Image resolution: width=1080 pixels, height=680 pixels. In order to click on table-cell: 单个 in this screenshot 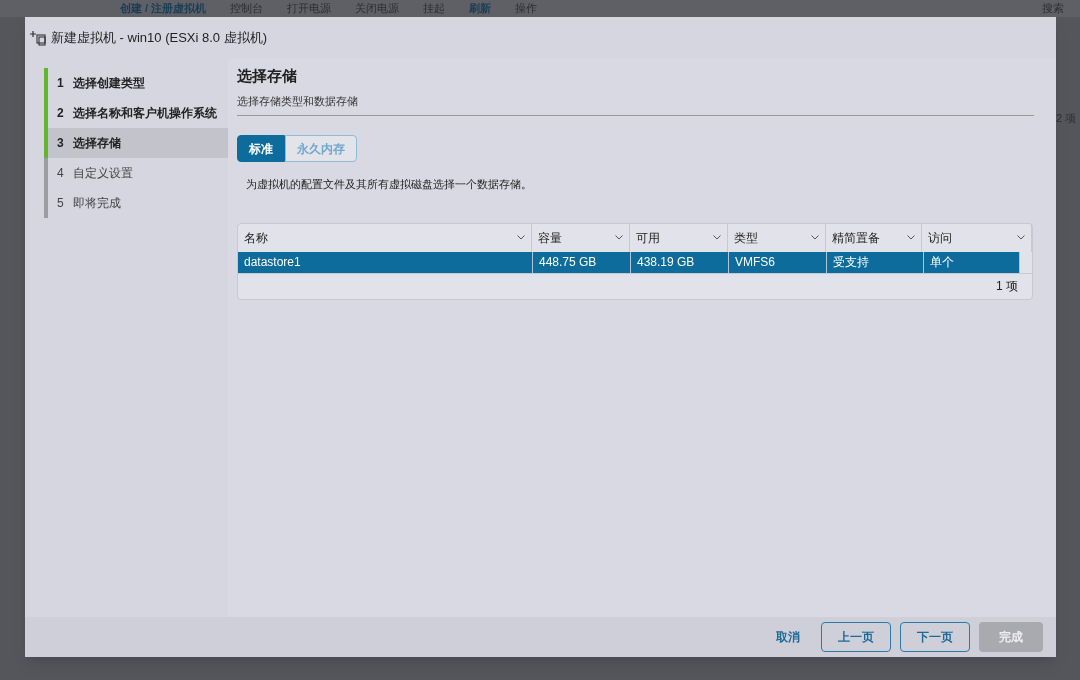, I will do `click(972, 262)`.